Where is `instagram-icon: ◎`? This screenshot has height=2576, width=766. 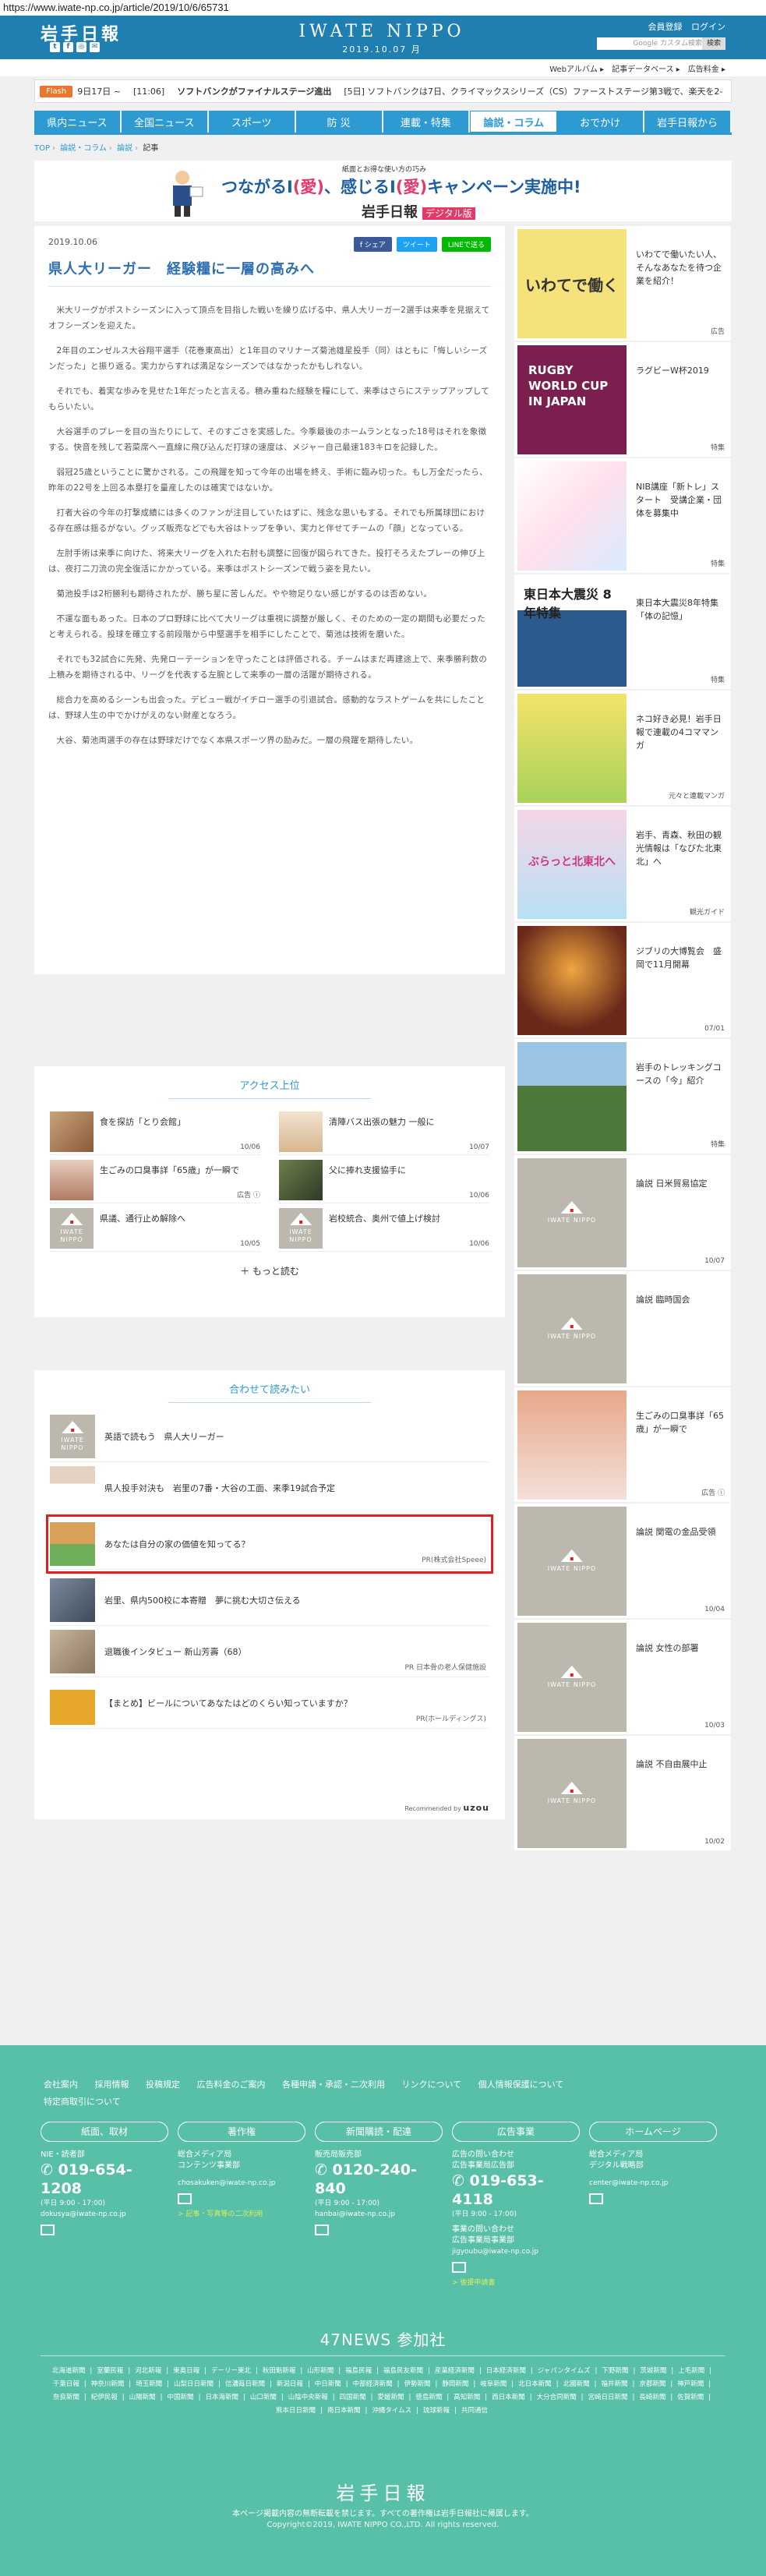 instagram-icon: ◎ is located at coordinates (81, 47).